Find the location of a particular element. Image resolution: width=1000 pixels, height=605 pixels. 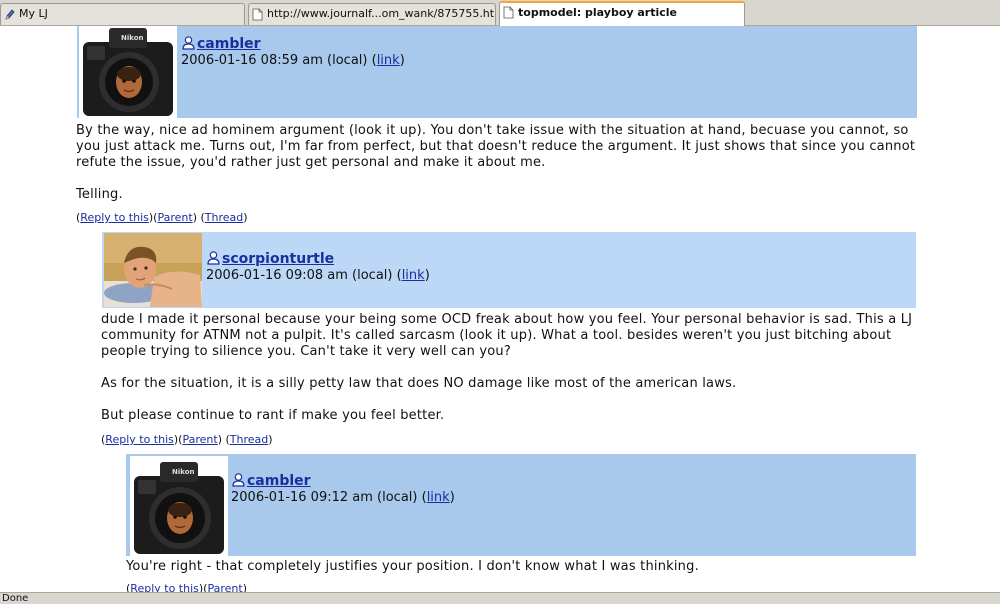

username-link: scorpionturtle is located at coordinates (278, 259).